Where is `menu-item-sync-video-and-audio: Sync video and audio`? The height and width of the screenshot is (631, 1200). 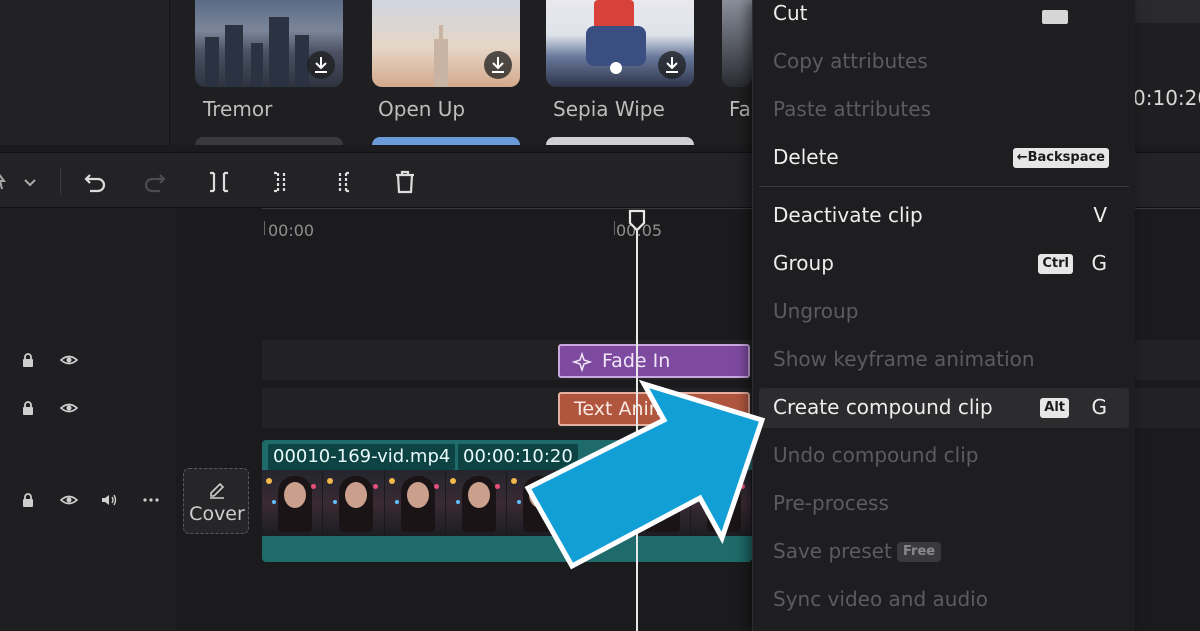 menu-item-sync-video-and-audio: Sync video and audio is located at coordinates (944, 600).